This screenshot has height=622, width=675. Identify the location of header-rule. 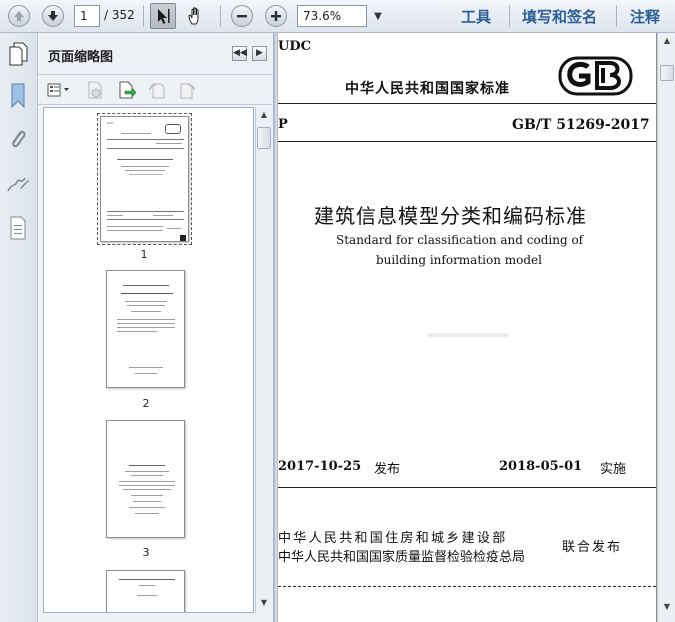
(467, 103).